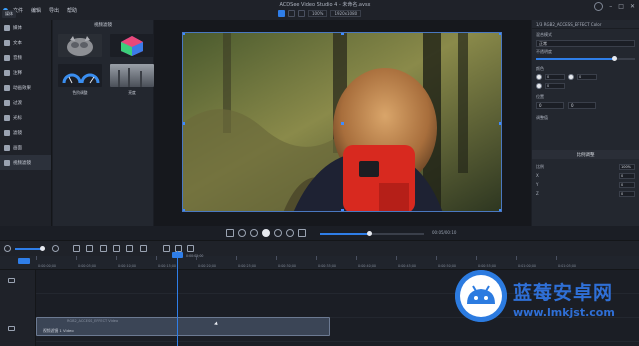 Image resolution: width=639 pixels, height=346 pixels. What do you see at coordinates (302, 233) in the screenshot?
I see `fullscreen-icon` at bounding box center [302, 233].